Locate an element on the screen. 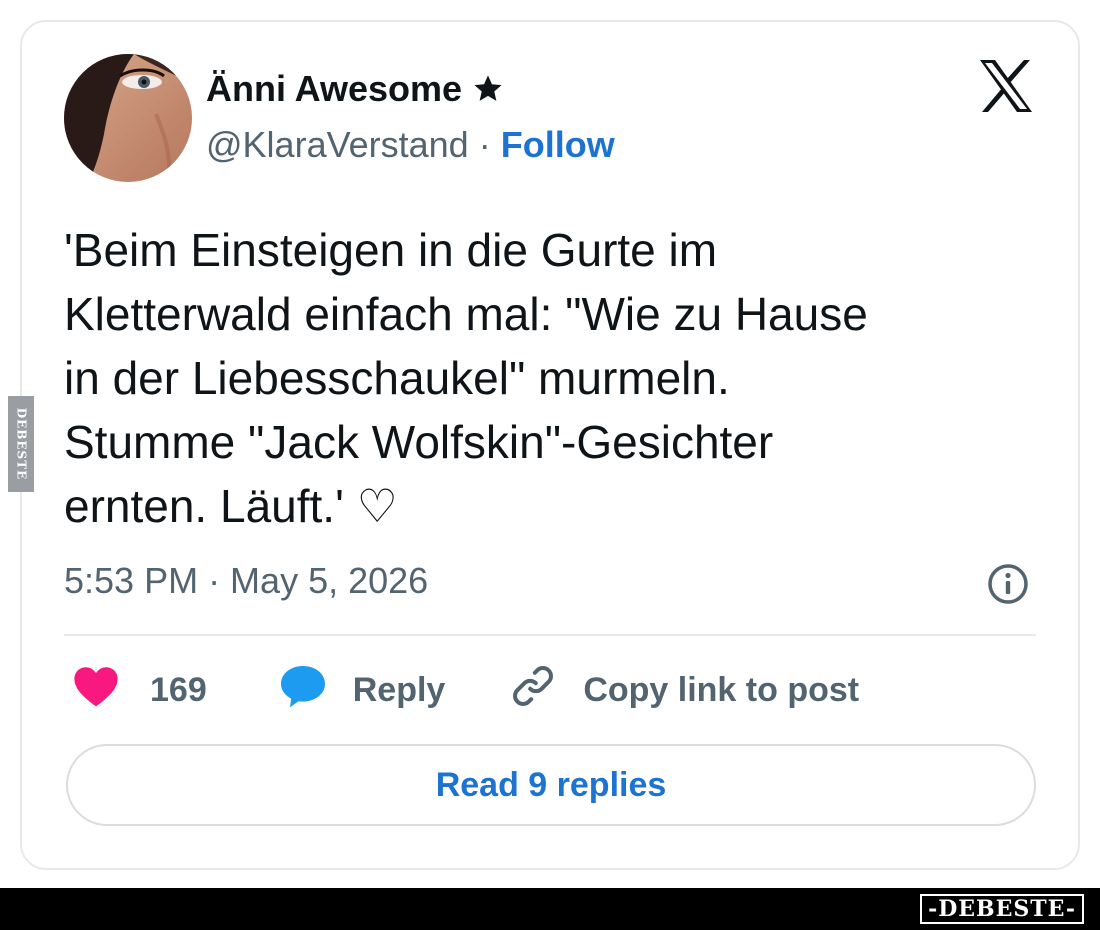 The image size is (1100, 930). avatar is located at coordinates (128, 118).